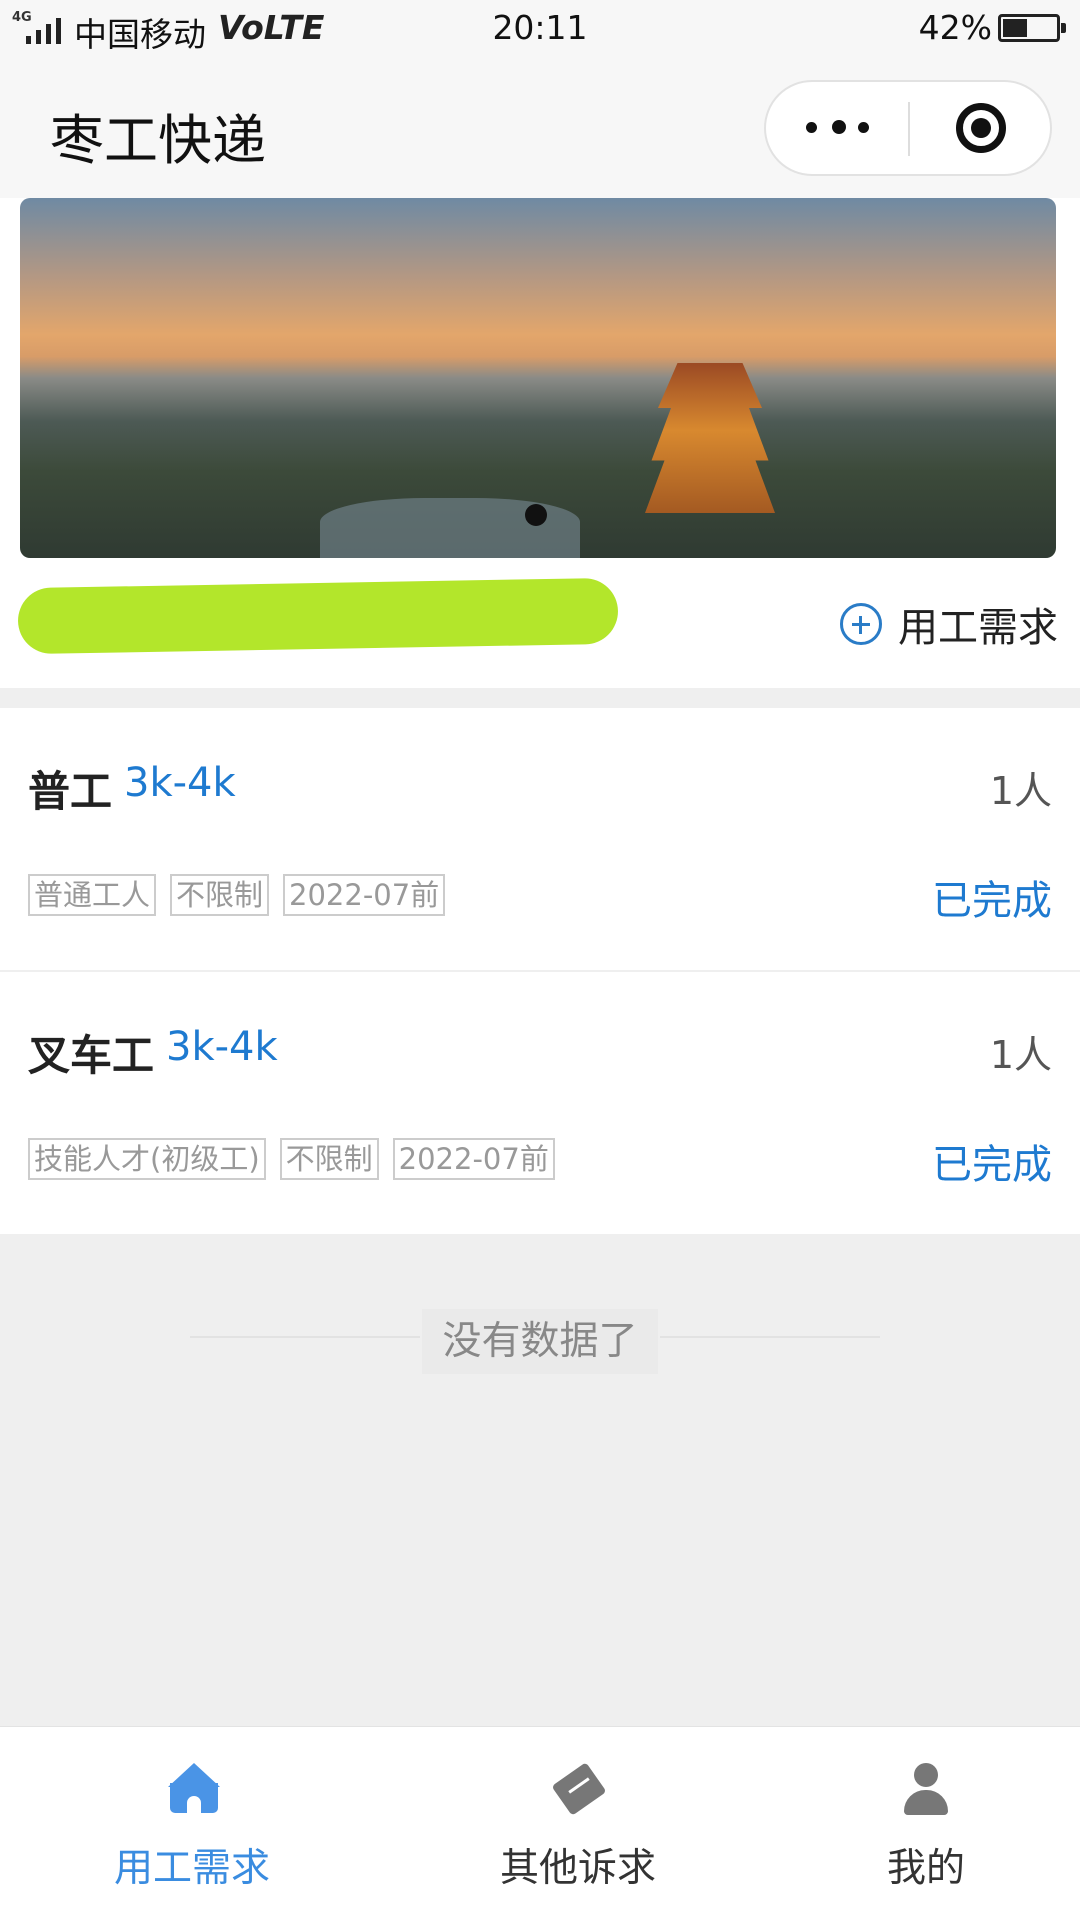 The width and height of the screenshot is (1080, 1920). What do you see at coordinates (540, 1103) in the screenshot?
I see `job-item: 叉车工 3k-4k 1人 技能人才(初级工) 不限制 2022-07前 已完成` at bounding box center [540, 1103].